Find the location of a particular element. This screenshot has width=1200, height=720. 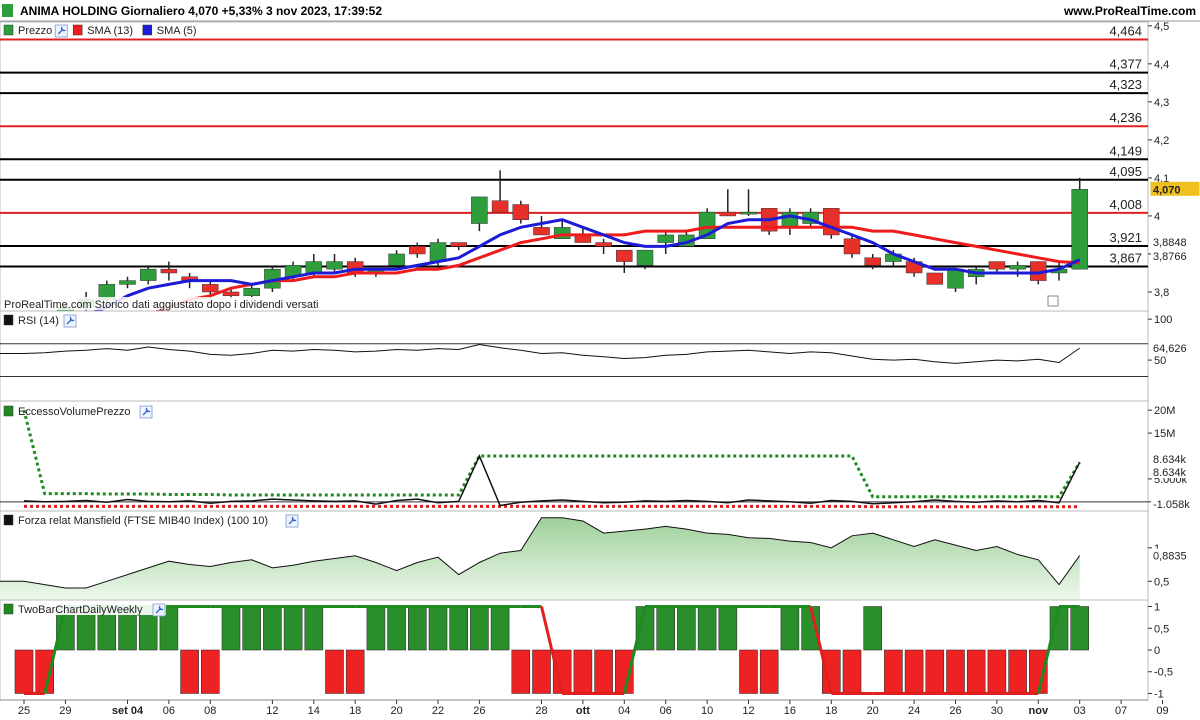

legend-label: TwoBarChartDailyWeekly is located at coordinates (80, 610).